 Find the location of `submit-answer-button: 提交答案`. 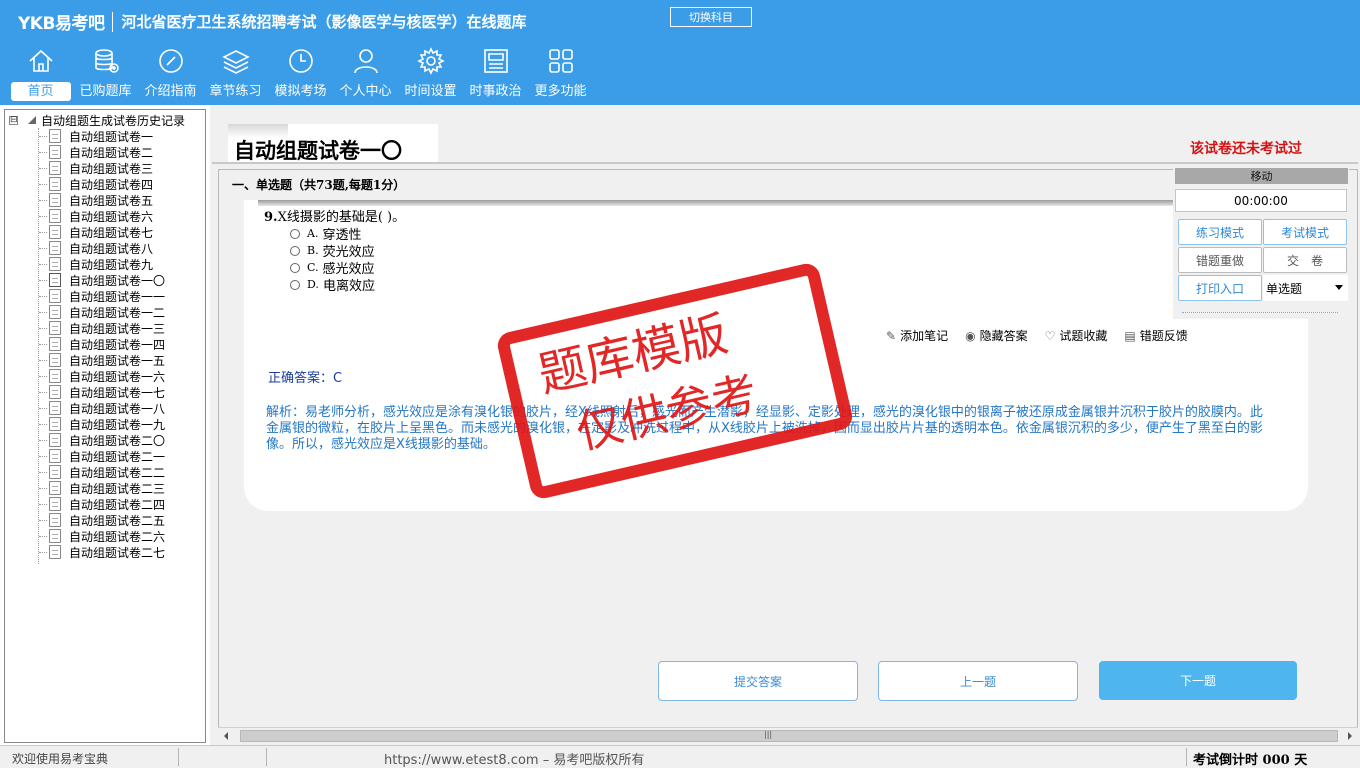

submit-answer-button: 提交答案 is located at coordinates (758, 681).